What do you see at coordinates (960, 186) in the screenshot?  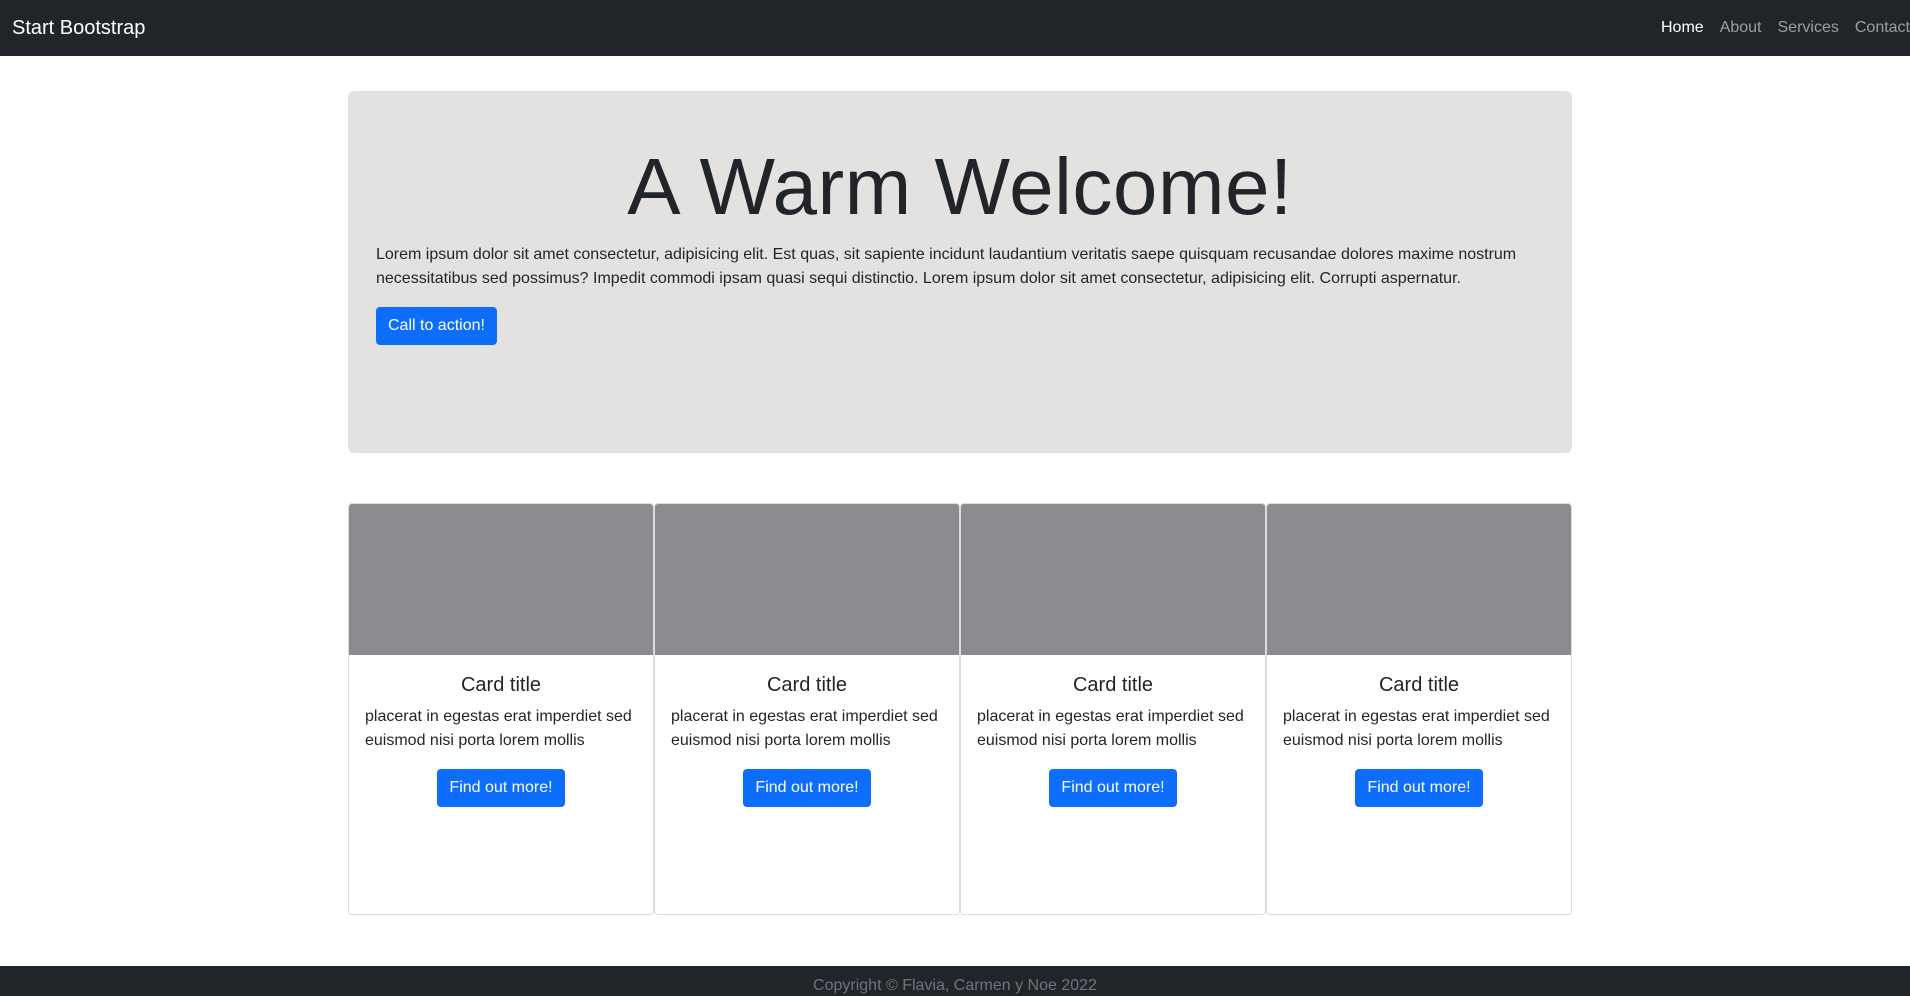 I see `hero-title: A Warm Welcome!` at bounding box center [960, 186].